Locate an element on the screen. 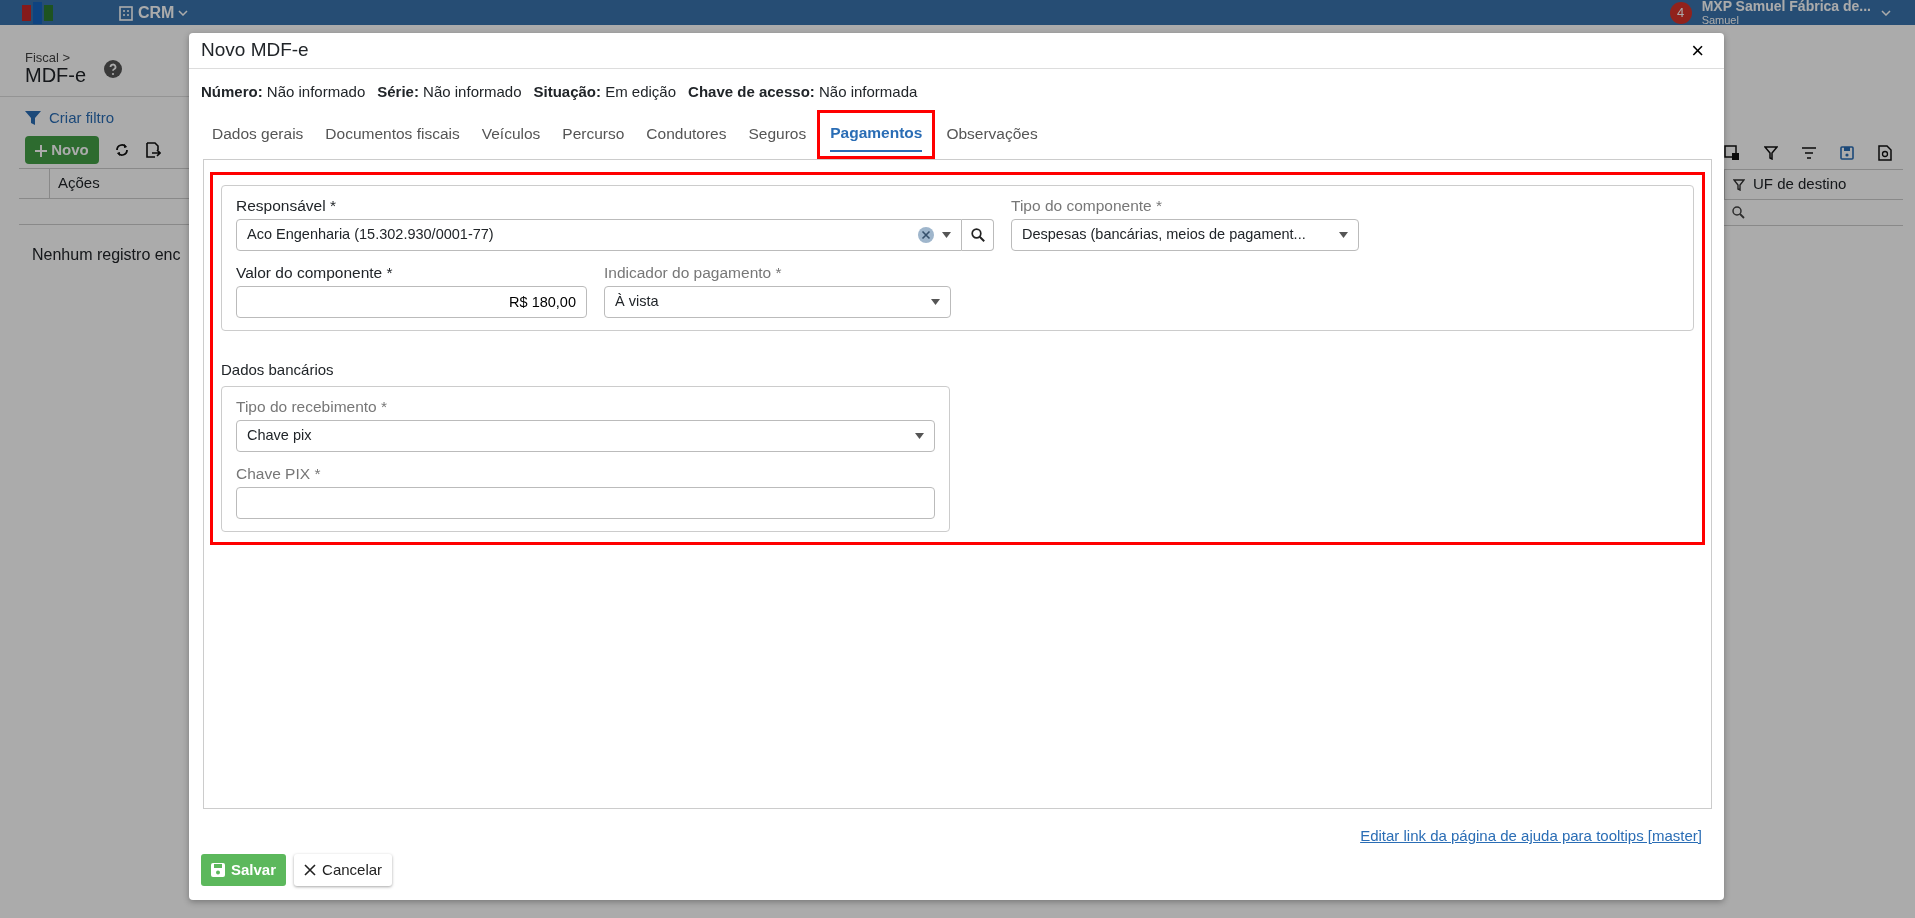 Image resolution: width=1915 pixels, height=918 pixels. currency-input: R$ 180,00 is located at coordinates (411, 302).